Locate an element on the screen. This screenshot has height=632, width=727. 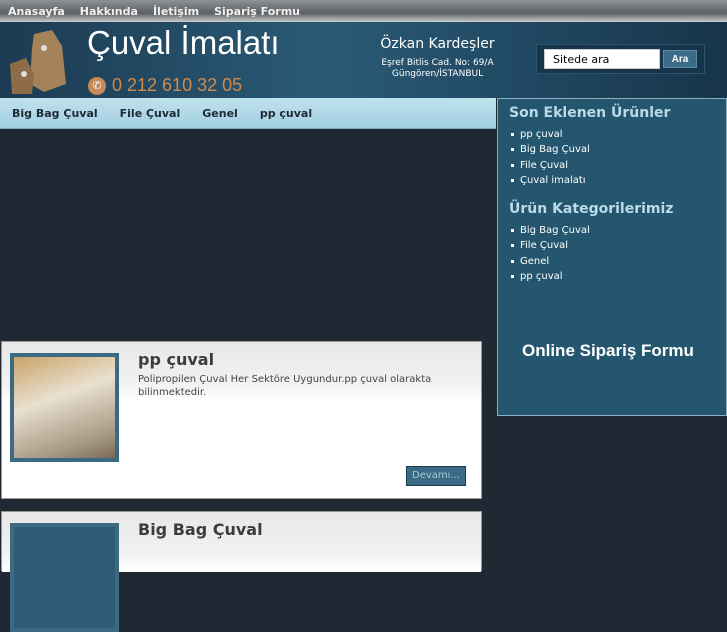
nav-genel: Genel is located at coordinates (220, 113).